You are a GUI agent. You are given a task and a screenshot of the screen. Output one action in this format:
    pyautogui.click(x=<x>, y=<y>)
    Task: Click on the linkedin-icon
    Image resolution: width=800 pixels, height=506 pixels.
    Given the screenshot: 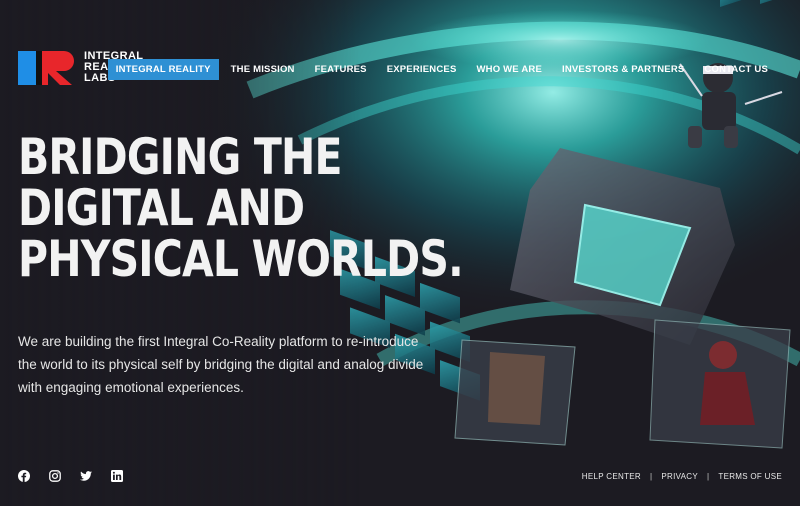 What is the action you would take?
    pyautogui.click(x=117, y=476)
    